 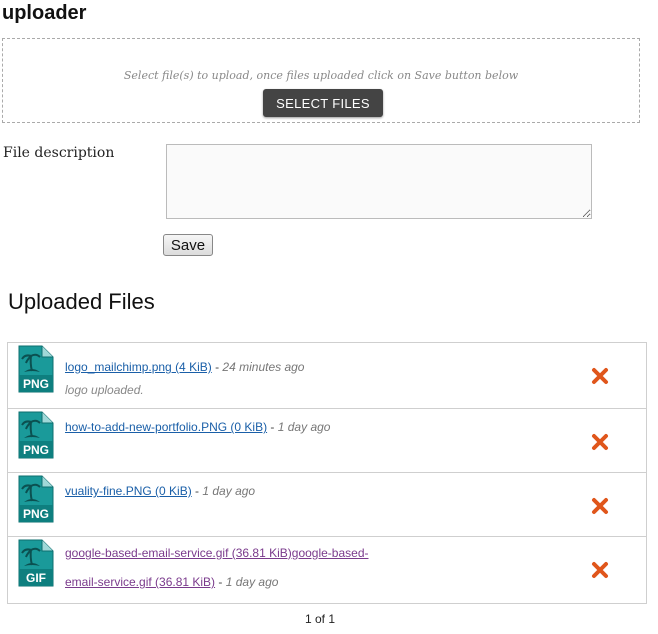 I want to click on pagination: 1 of 1, so click(x=320, y=619).